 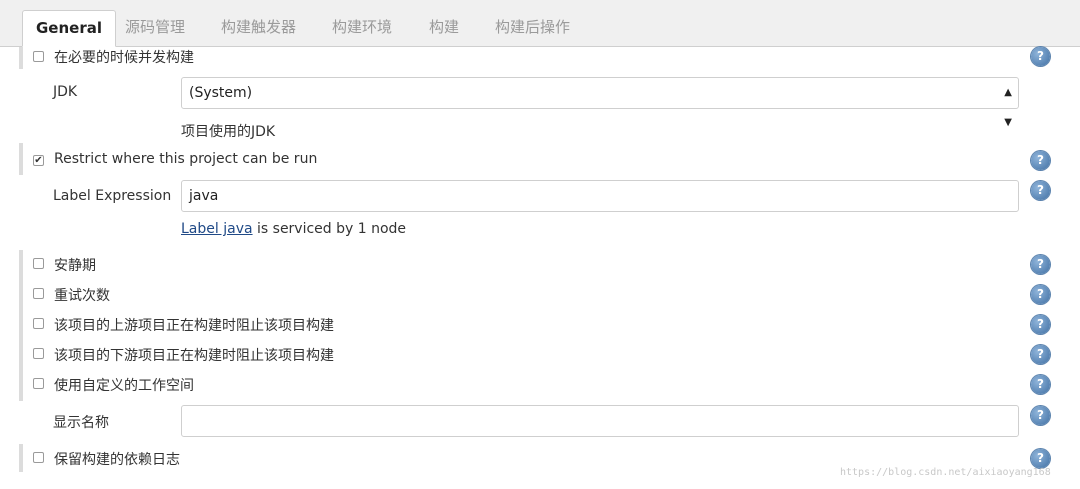 I want to click on display-name-label: 显示名称, so click(x=81, y=423).